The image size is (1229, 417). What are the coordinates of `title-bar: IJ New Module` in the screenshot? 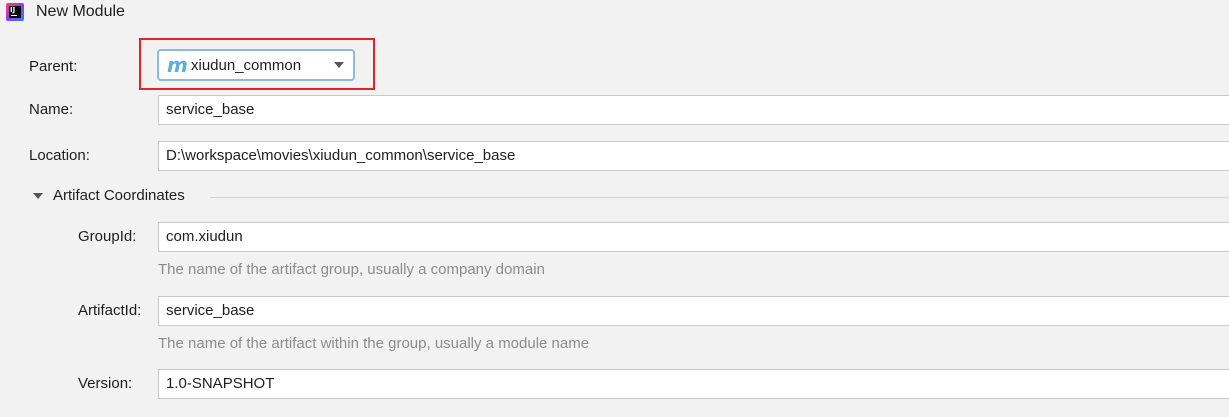 It's located at (614, 12).